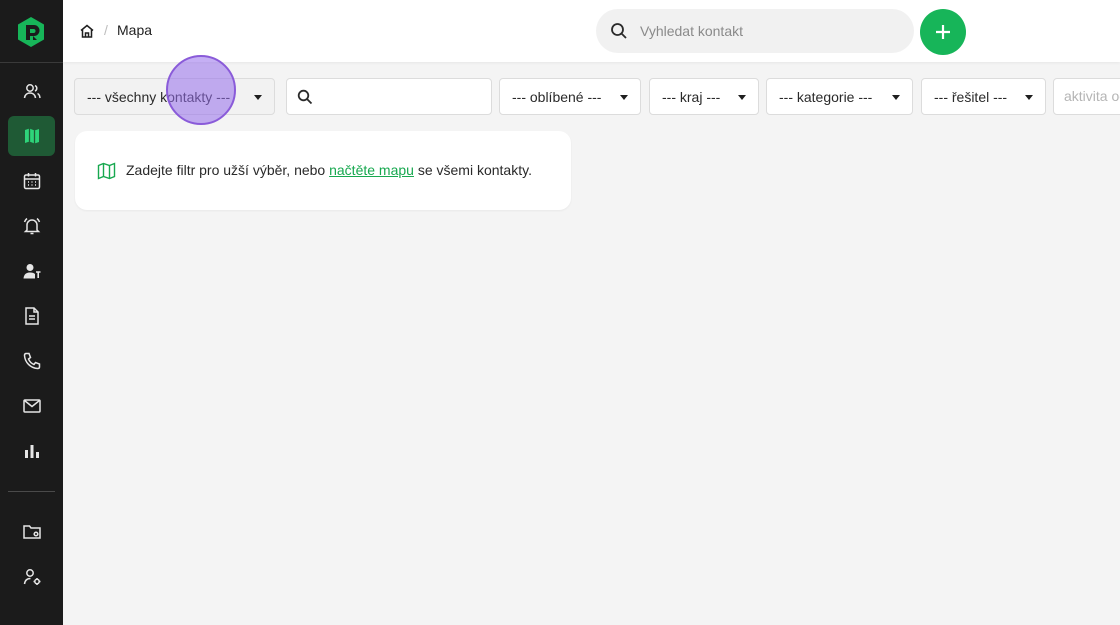  I want to click on activity-from-filter, so click(1086, 96).